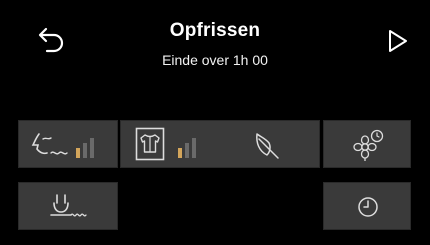  What do you see at coordinates (215, 60) in the screenshot?
I see `remaining-time-text: Einde over 1h 00` at bounding box center [215, 60].